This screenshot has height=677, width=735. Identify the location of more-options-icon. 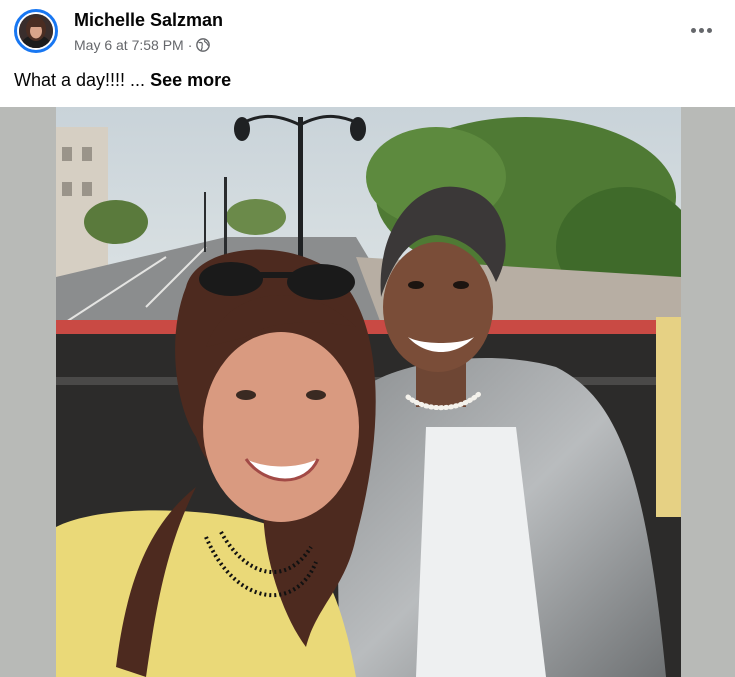
(701, 30).